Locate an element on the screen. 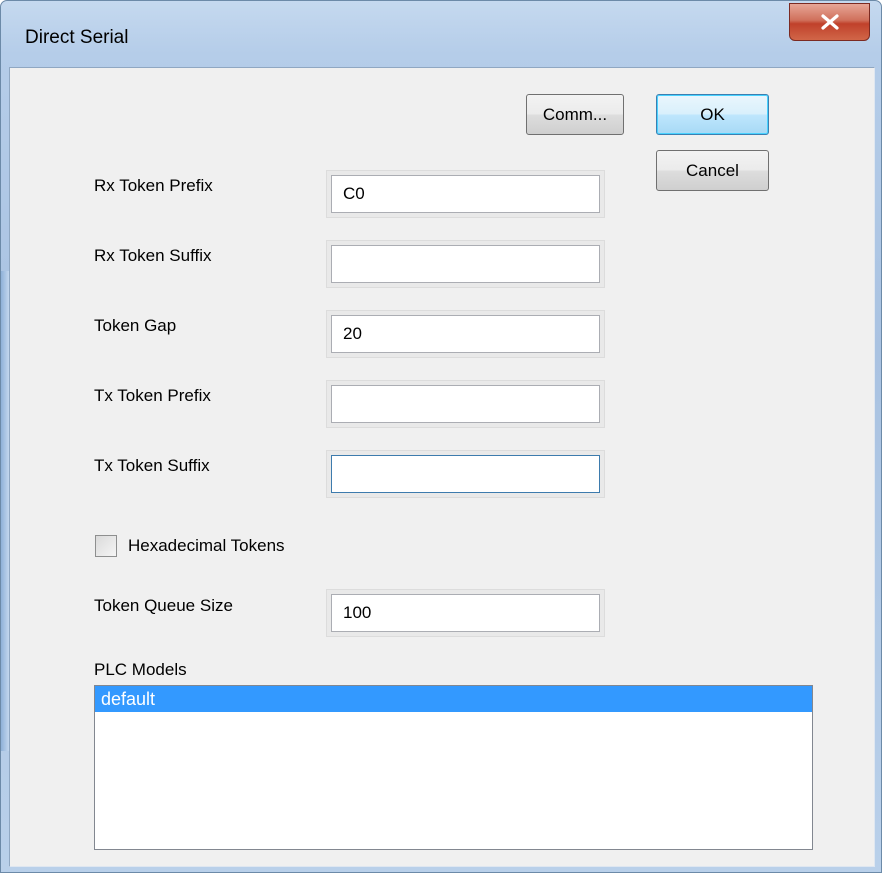  cancel-button: Cancel is located at coordinates (712, 170).